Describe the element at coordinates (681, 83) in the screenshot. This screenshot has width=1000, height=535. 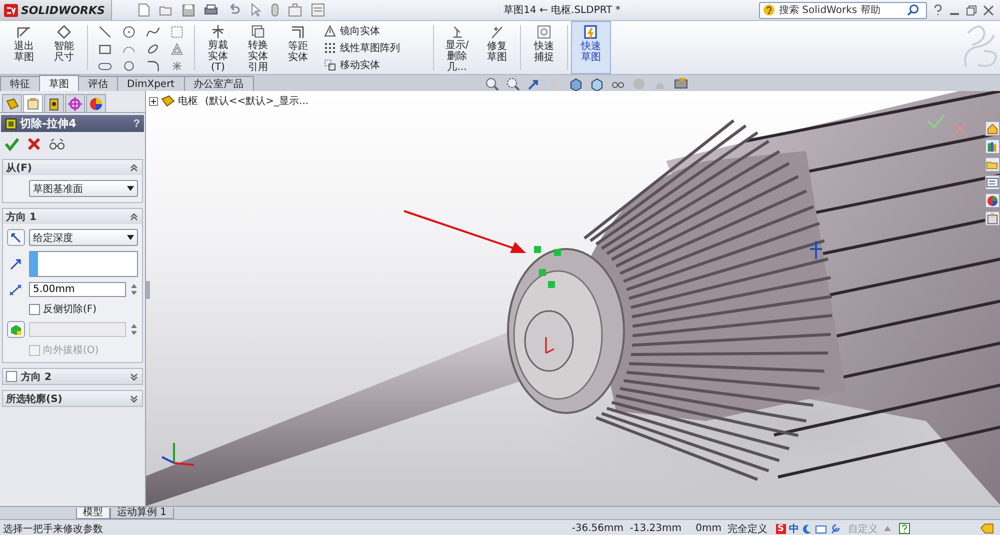
I see `monitor-icon` at that location.